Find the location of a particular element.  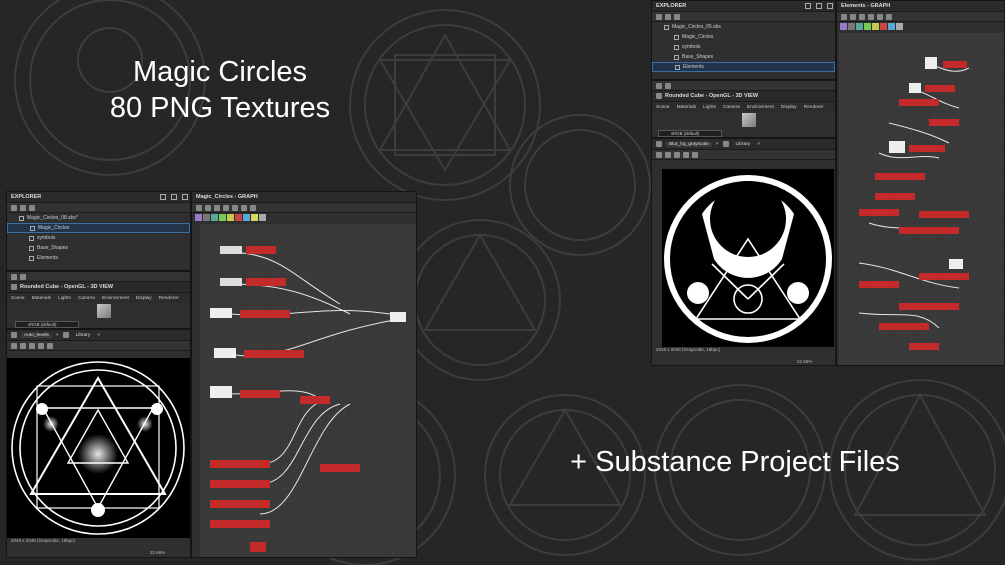

pen-icon is located at coordinates (244, 207).